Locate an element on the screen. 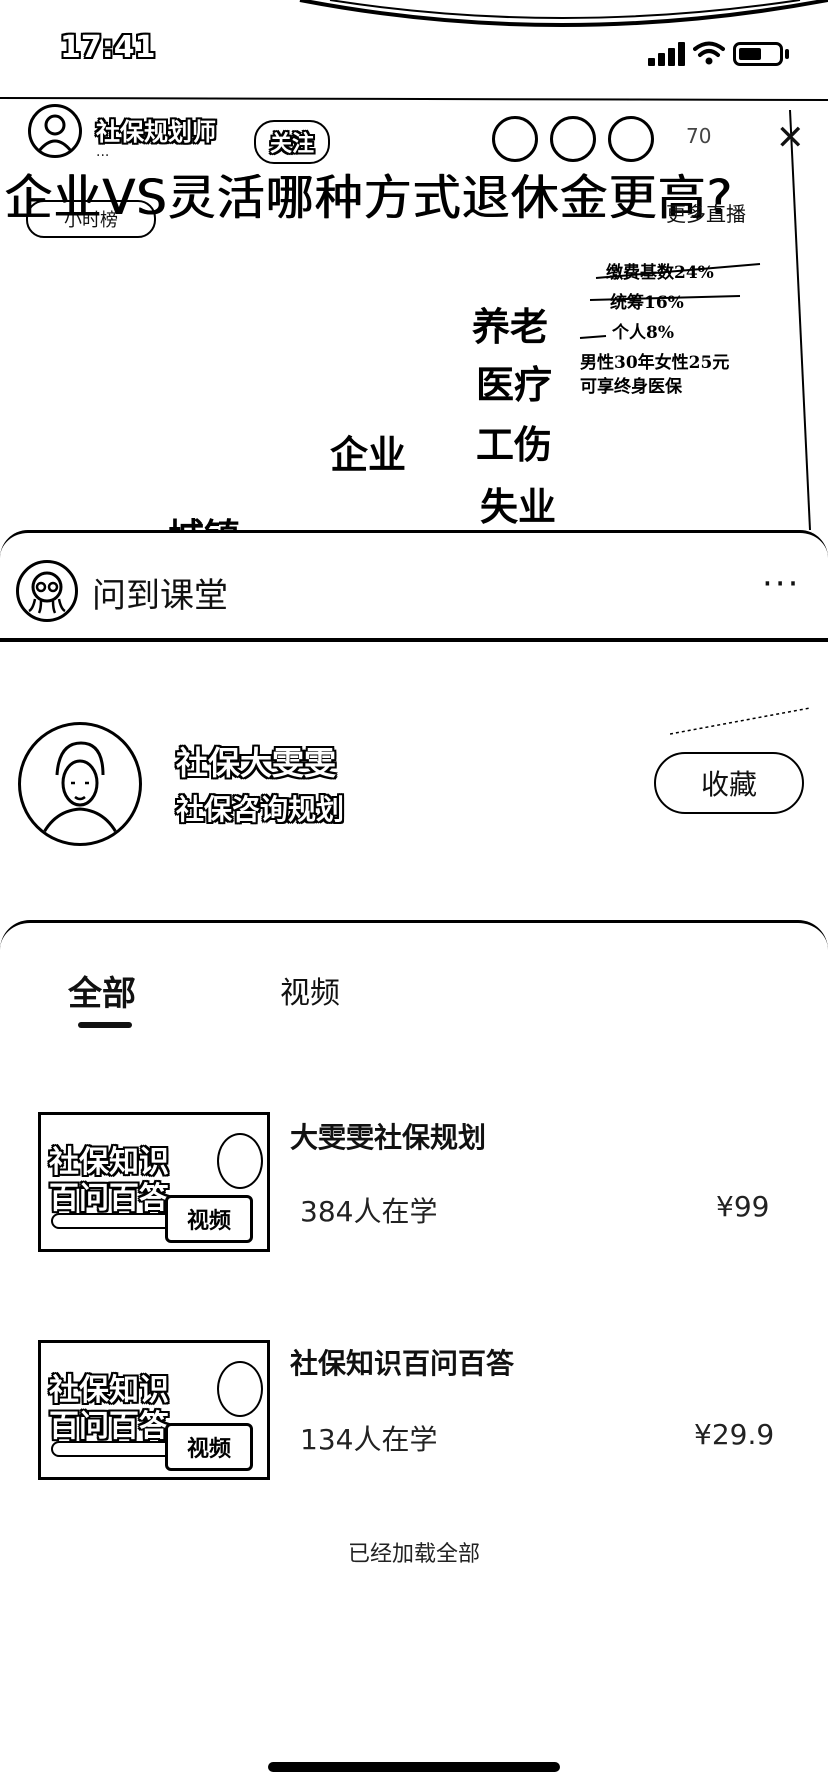 This screenshot has height=1792, width=828. header-divider is located at coordinates (414, 640).